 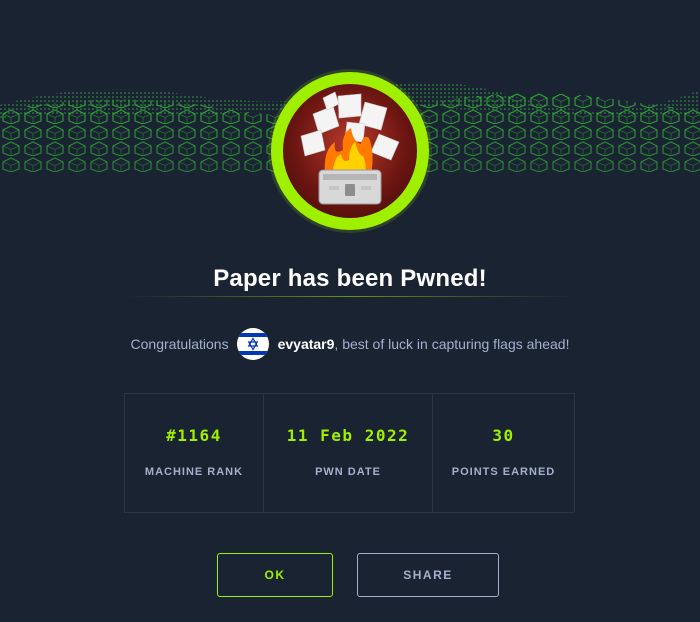 I want to click on page-title: Paper has been Pwned!, so click(x=350, y=279).